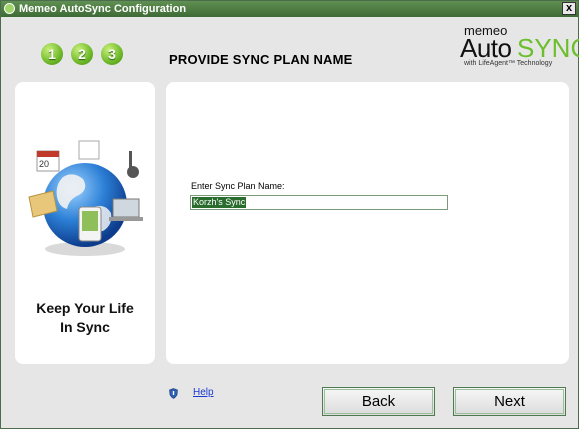 The width and height of the screenshot is (579, 429). I want to click on window-title: Memeo AutoSync Configuration, so click(103, 9).